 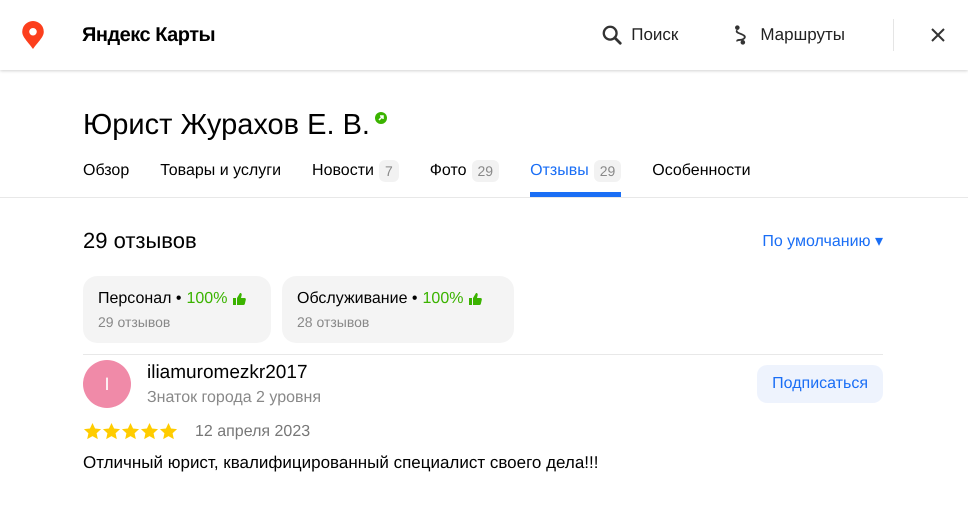 I want to click on organization-title: Юрист Журахов Е. В., so click(x=226, y=125).